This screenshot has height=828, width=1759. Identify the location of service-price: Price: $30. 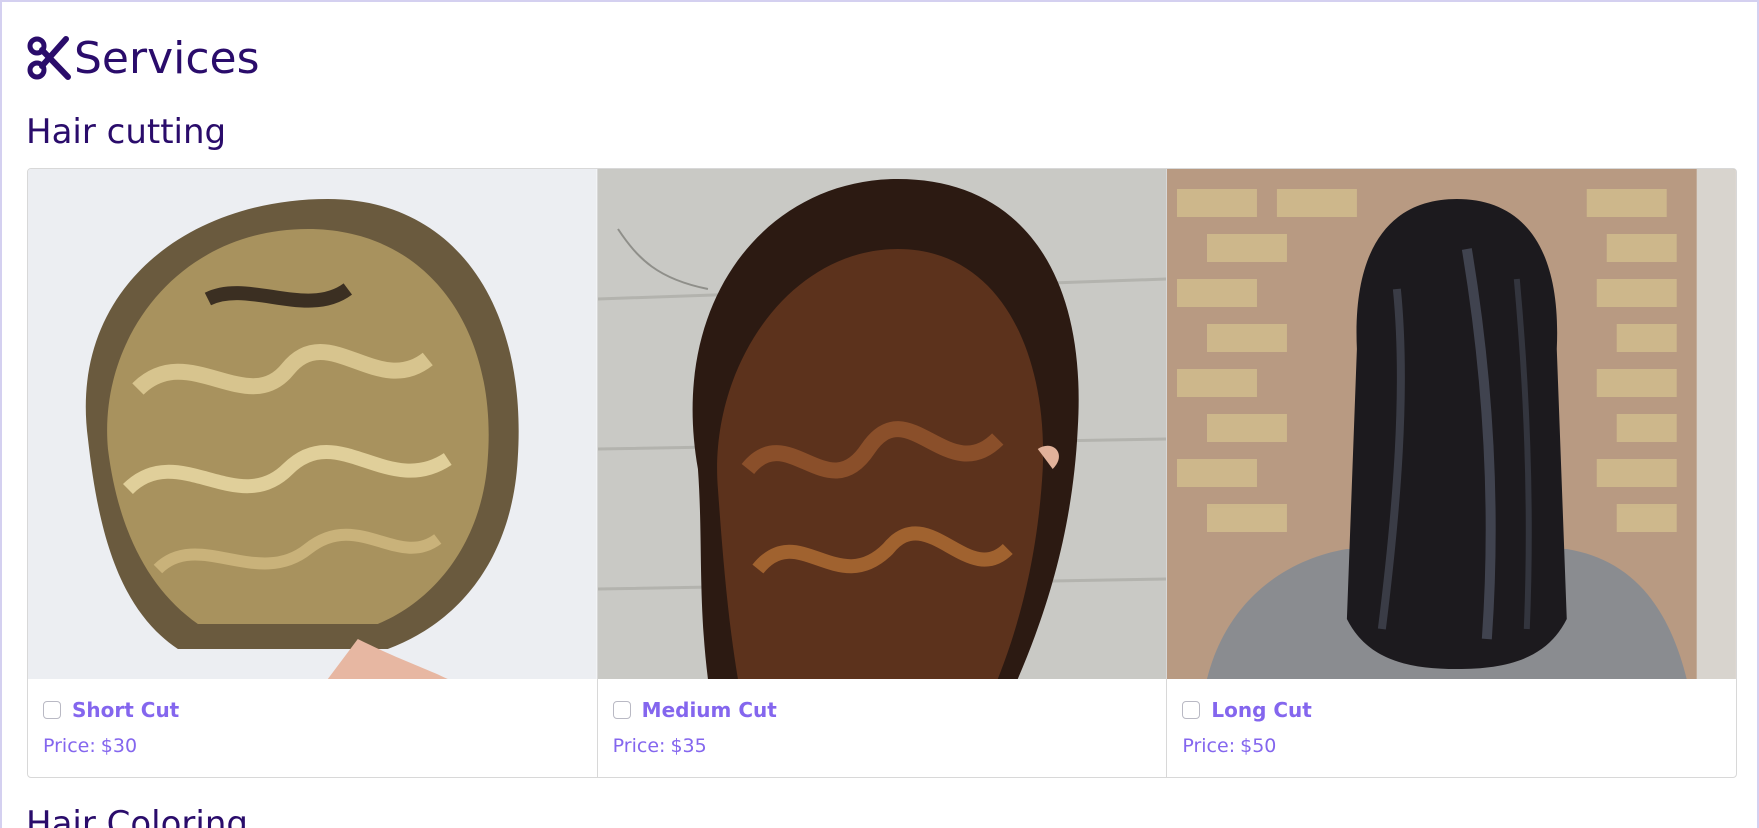
(312, 746).